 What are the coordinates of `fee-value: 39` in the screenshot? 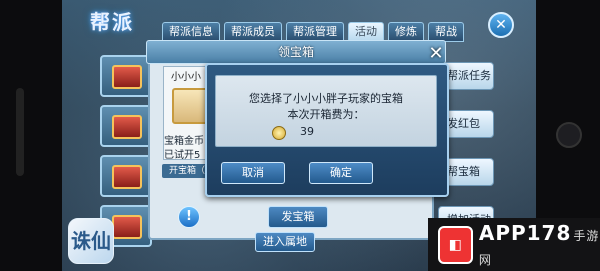 It's located at (307, 131).